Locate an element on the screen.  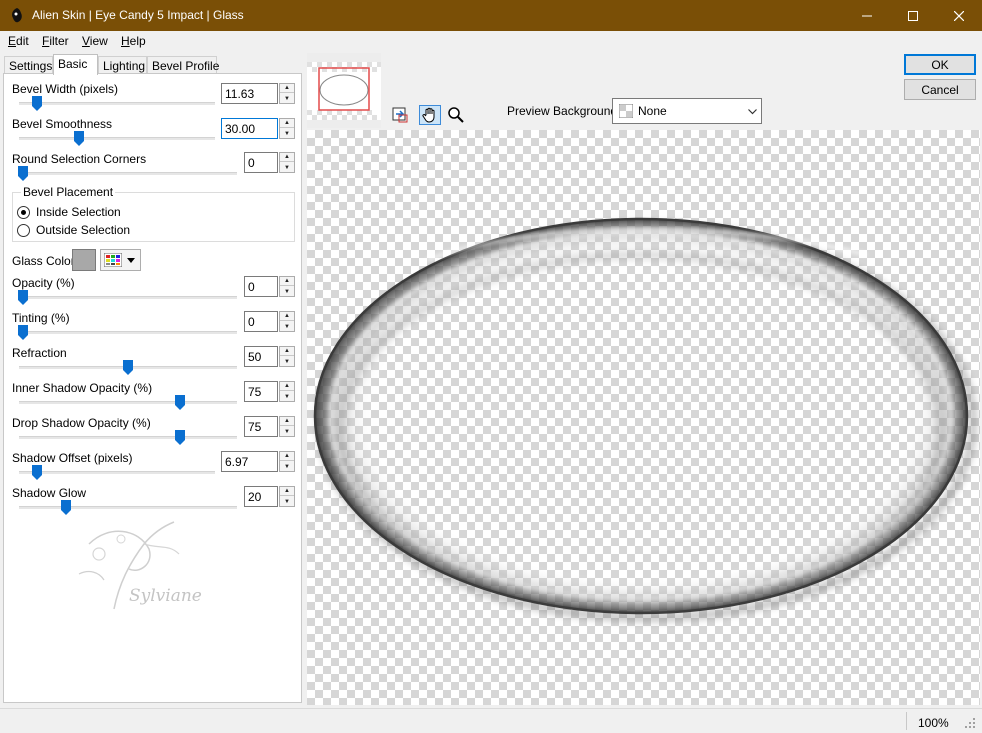
minimize-button is located at coordinates (867, 15).